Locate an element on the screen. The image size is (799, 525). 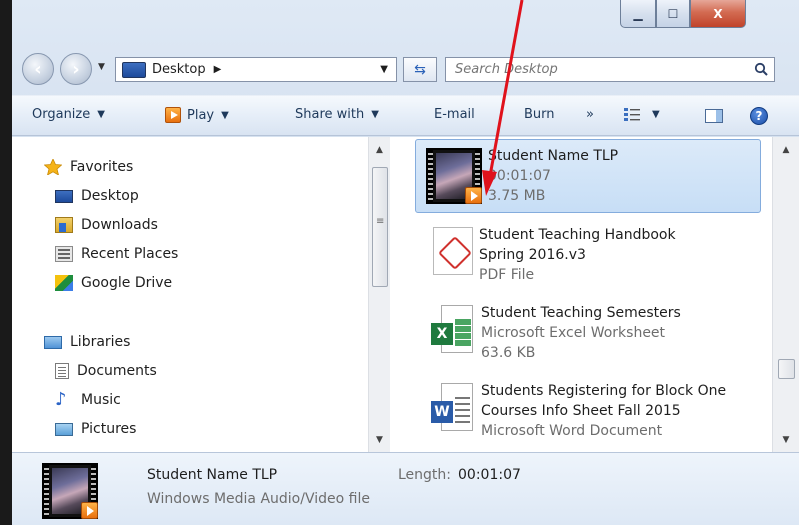
change-view-button: ▼ is located at coordinates (642, 114).